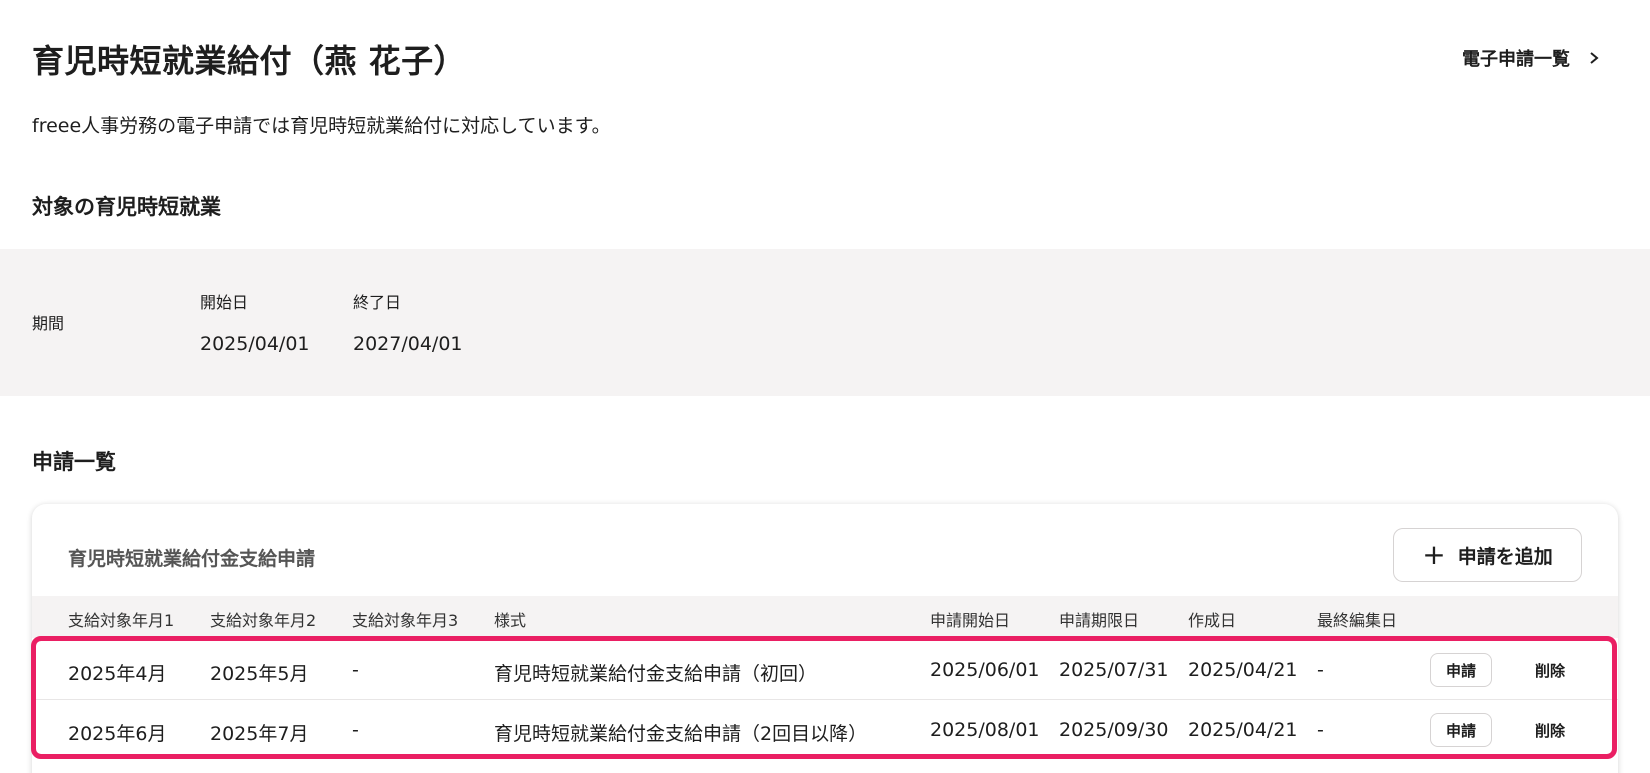 This screenshot has width=1650, height=773. What do you see at coordinates (377, 302) in the screenshot?
I see `end-date-label: 終了日` at bounding box center [377, 302].